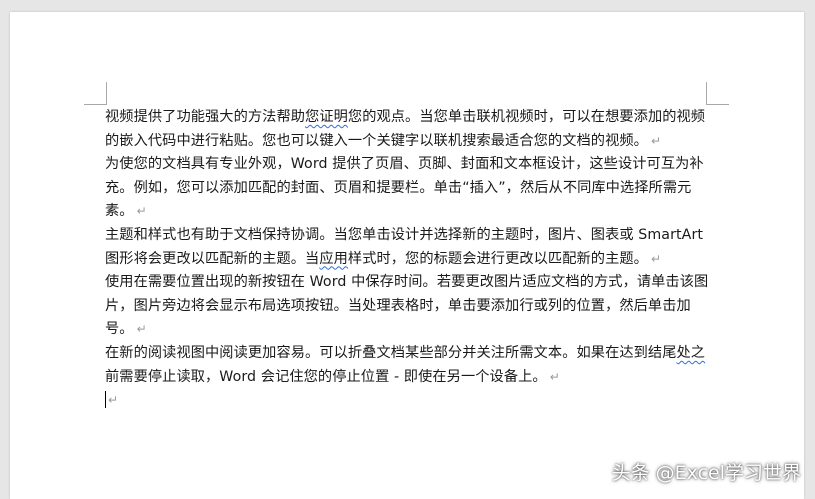  Describe the element at coordinates (391, 352) in the screenshot. I see `text-run: 在新的阅读视图中阅读更加容易。可以折叠文档某些部分并关注所需文本。如果在达到结尾` at that location.